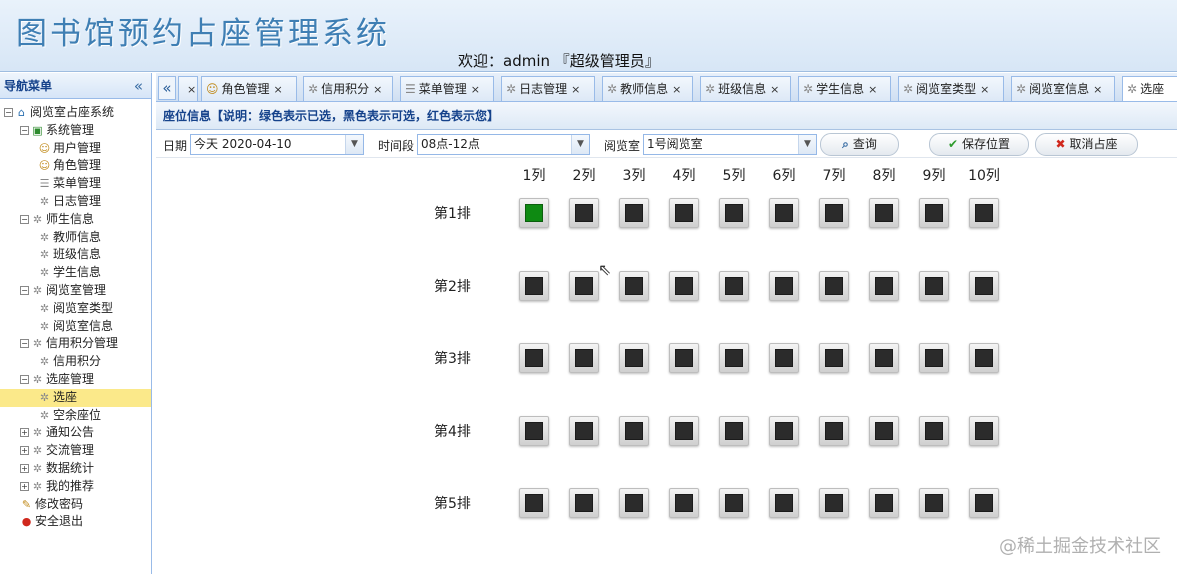 The width and height of the screenshot is (1177, 574). What do you see at coordinates (75, 166) in the screenshot?
I see `sidebar-item: ☺ 角色管理` at bounding box center [75, 166].